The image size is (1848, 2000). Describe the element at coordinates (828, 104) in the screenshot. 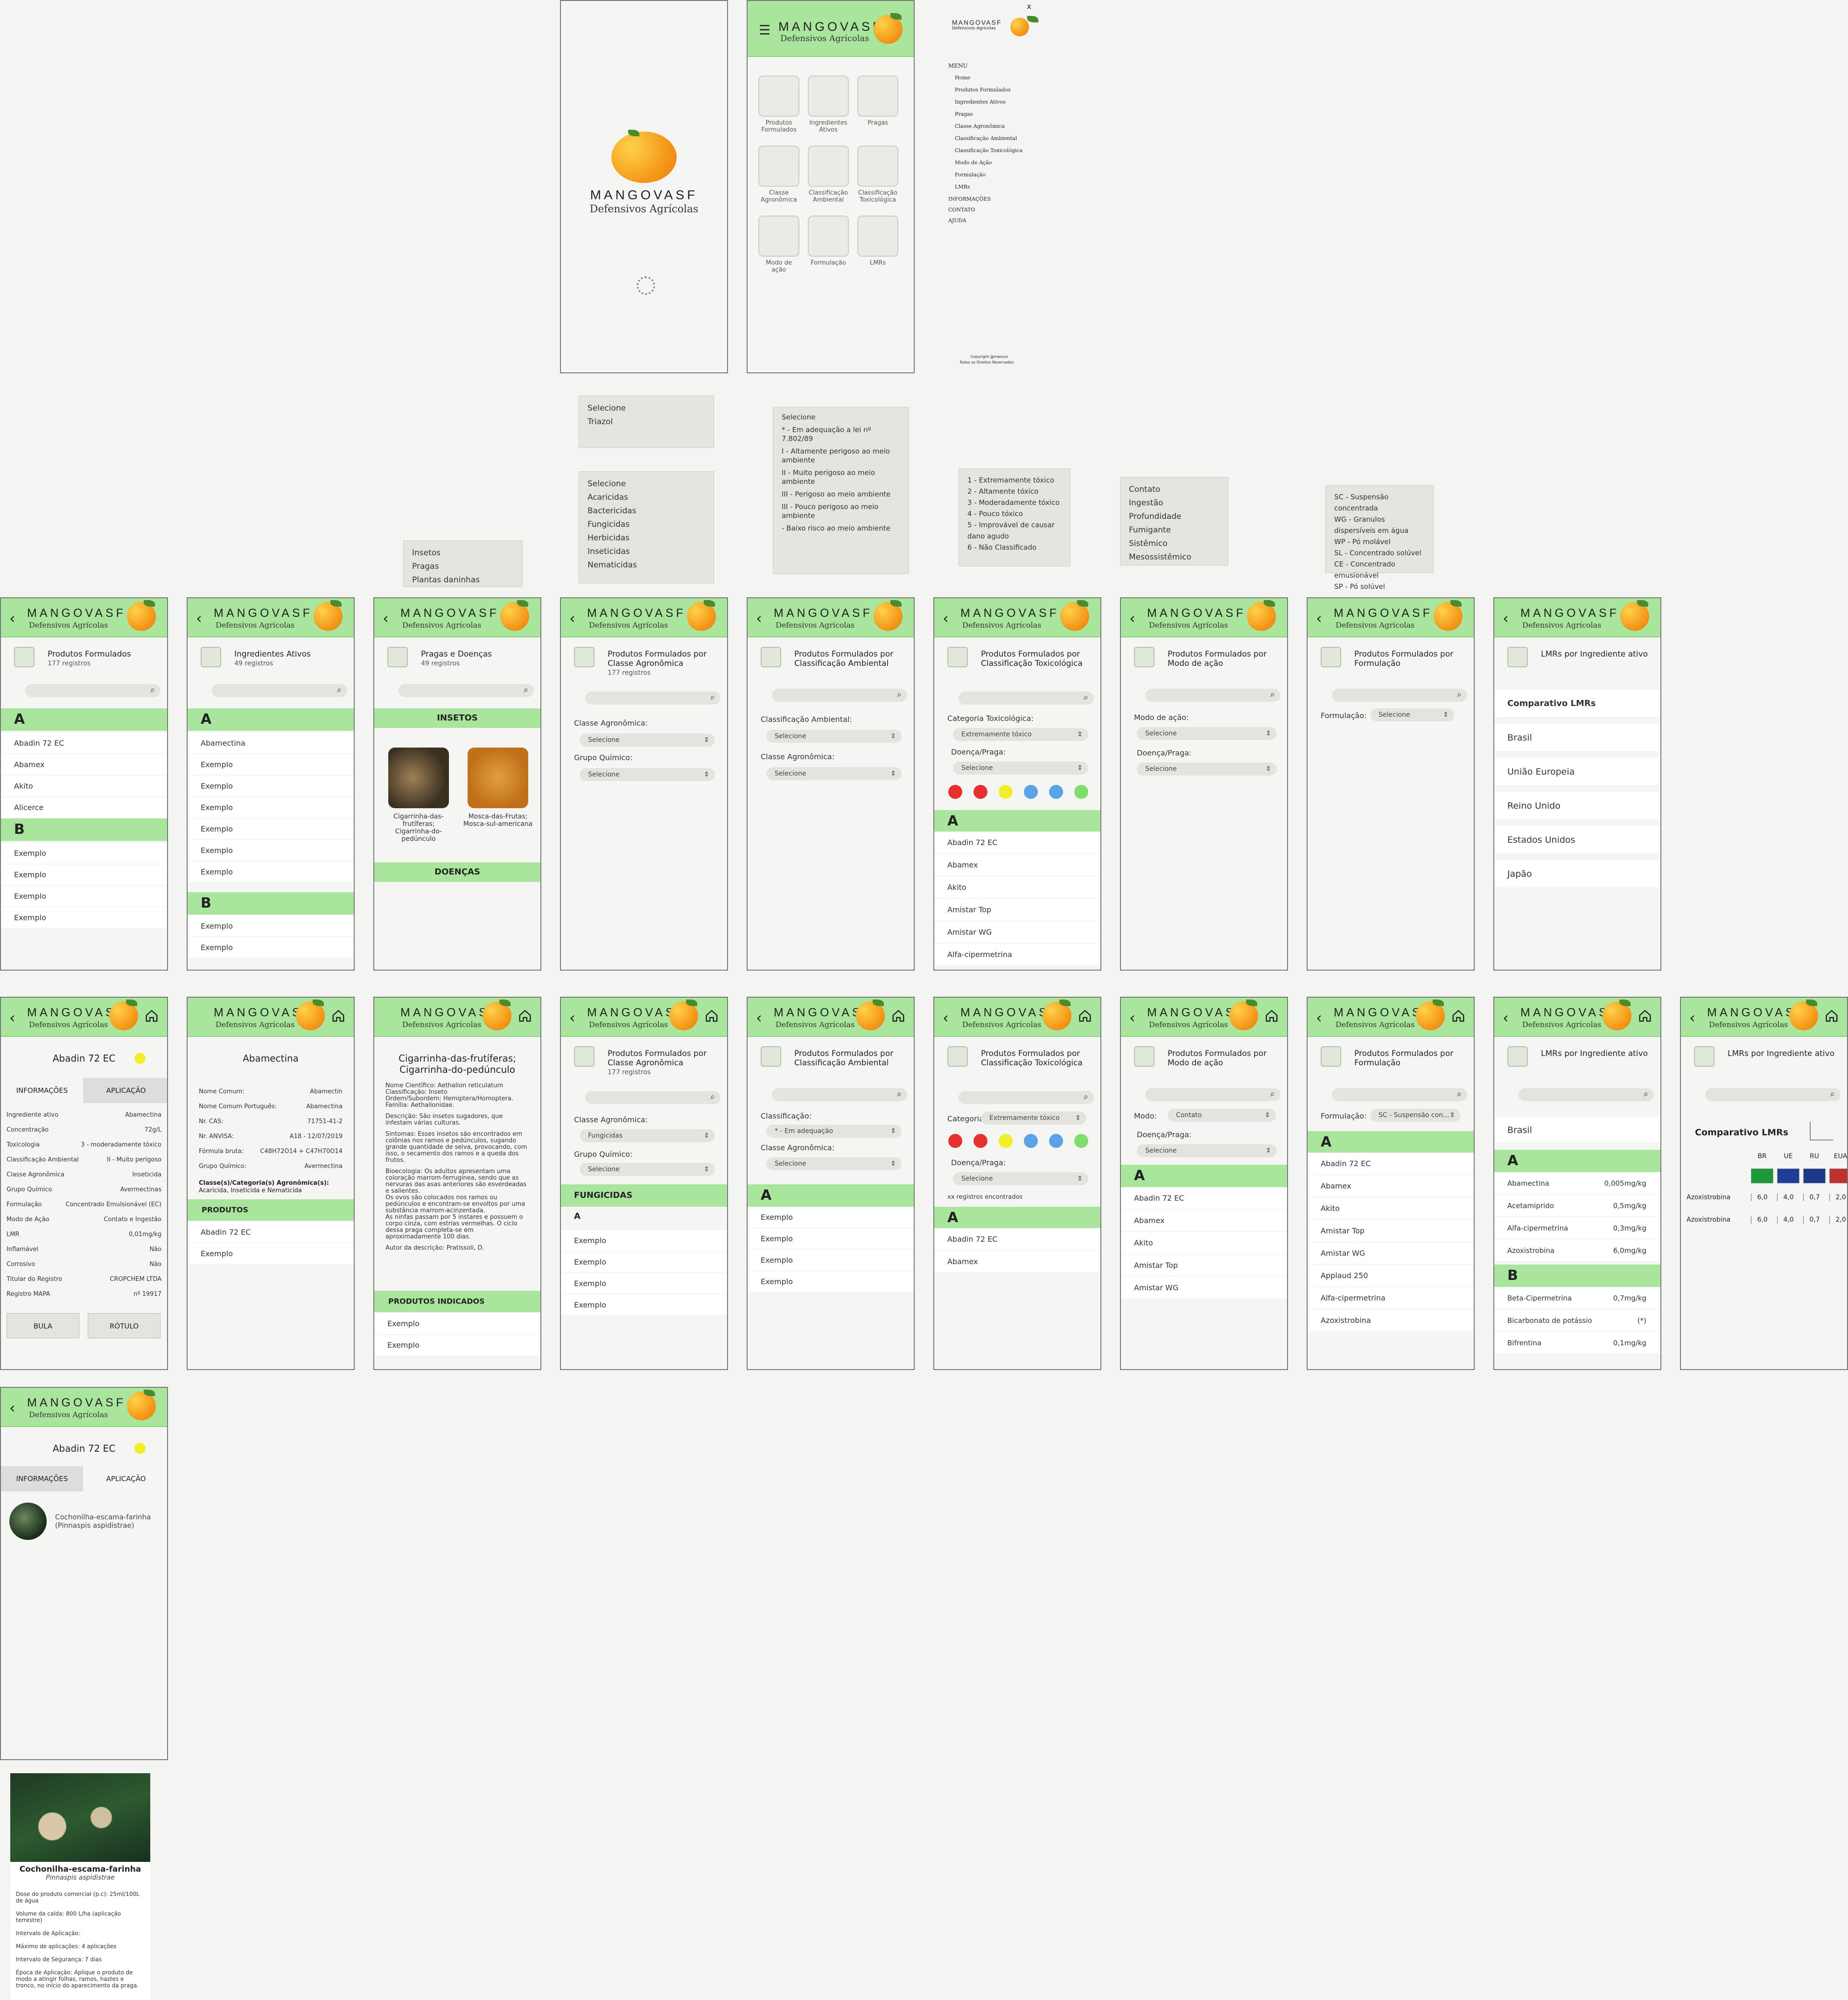

I see `home-tile: Ingredientes Ativos` at that location.